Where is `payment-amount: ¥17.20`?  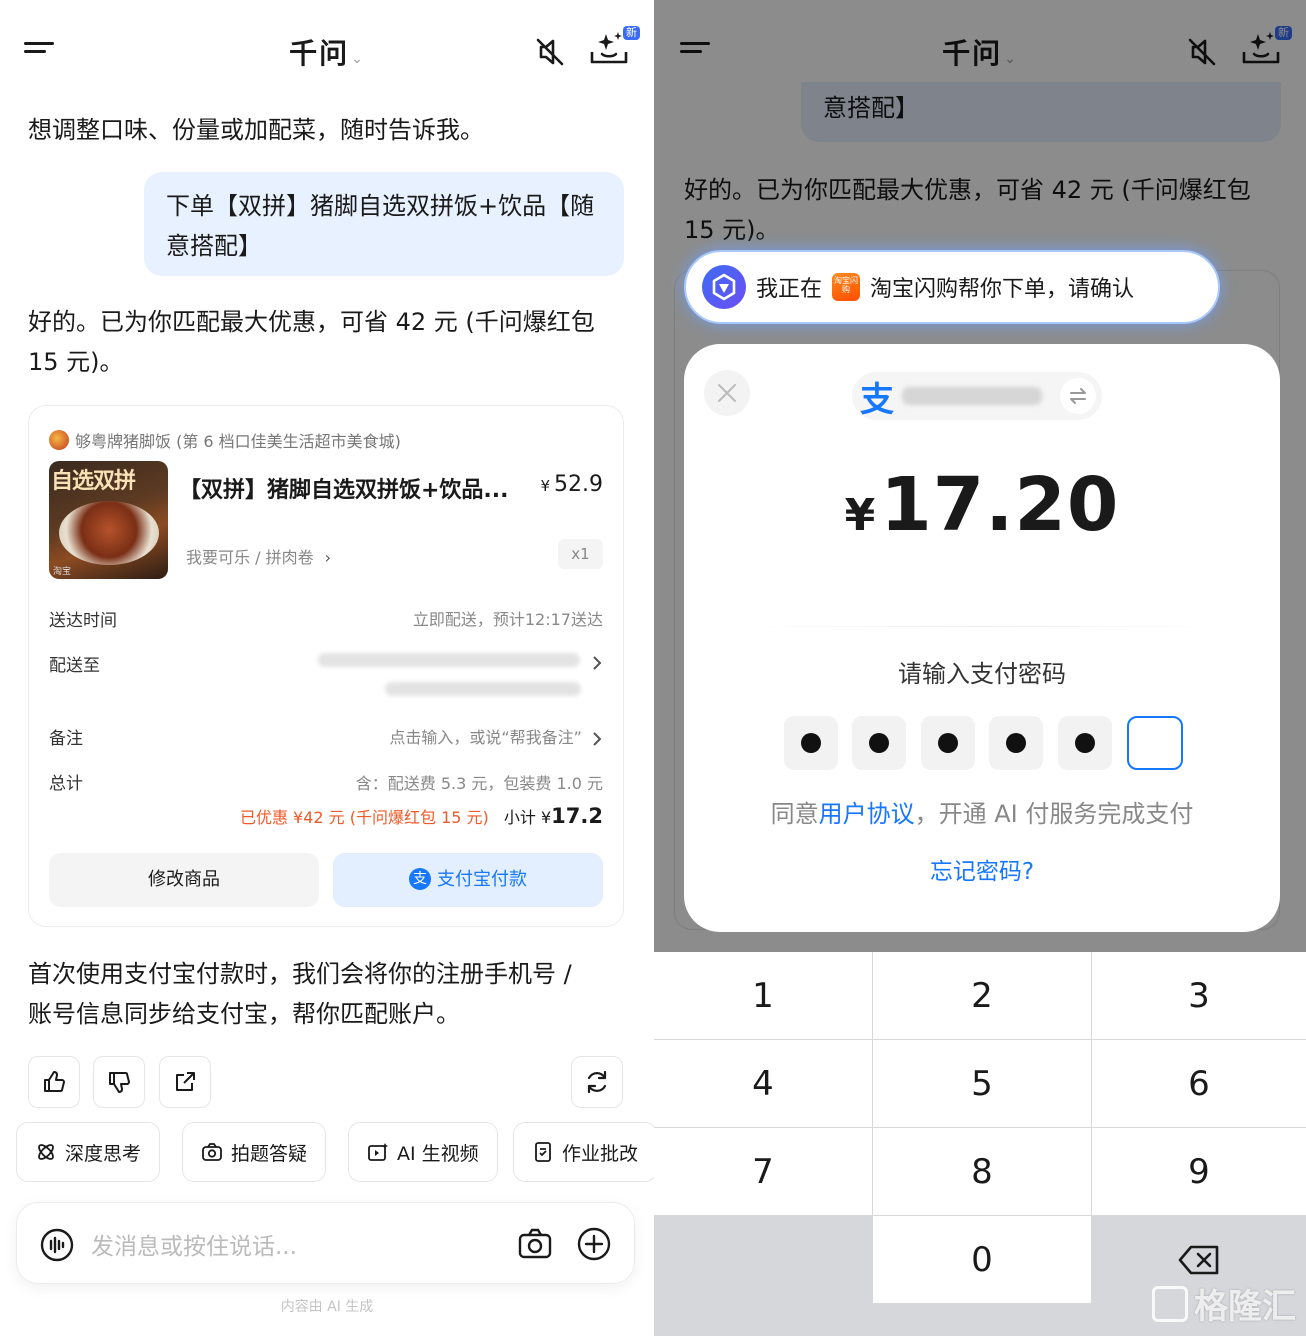
payment-amount: ¥17.20 is located at coordinates (982, 505).